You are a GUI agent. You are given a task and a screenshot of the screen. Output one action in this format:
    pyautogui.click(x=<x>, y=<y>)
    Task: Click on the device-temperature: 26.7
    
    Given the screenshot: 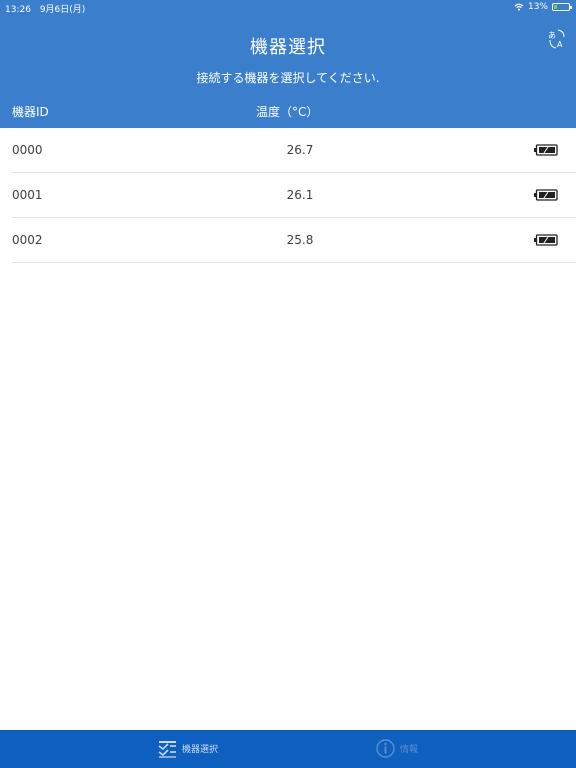 What is the action you would take?
    pyautogui.click(x=300, y=150)
    